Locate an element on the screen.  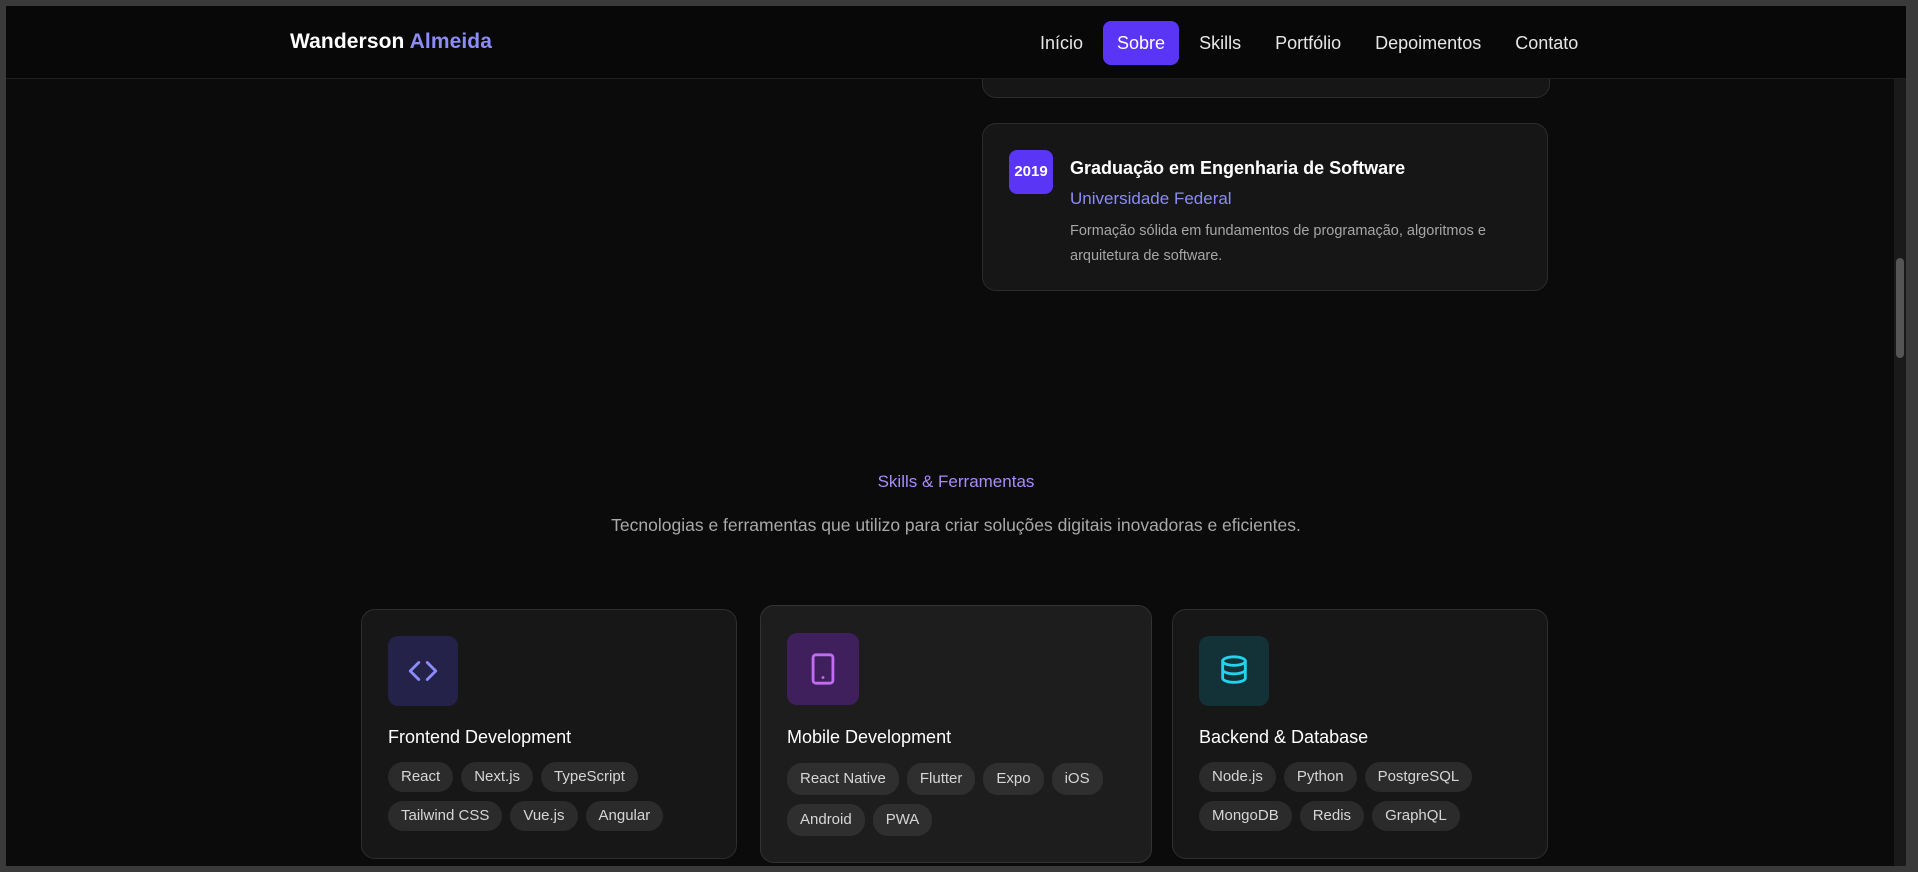
skill-tag: PostgreSQL is located at coordinates (1418, 777).